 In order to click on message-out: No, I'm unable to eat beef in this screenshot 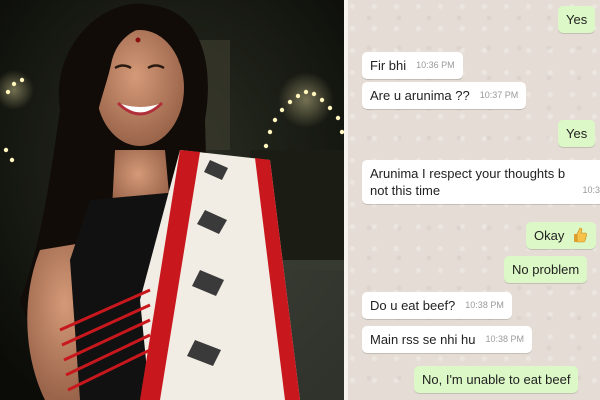, I will do `click(496, 379)`.